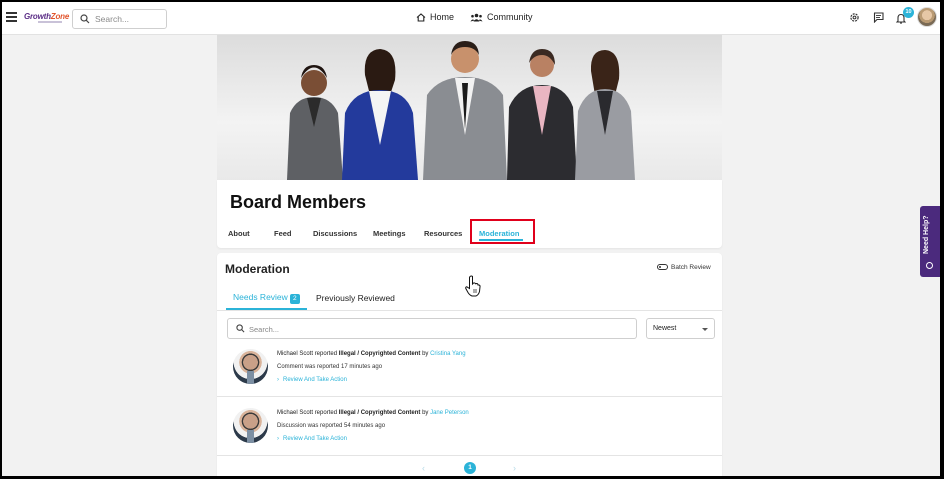 This screenshot has width=944, height=479. What do you see at coordinates (11, 17) in the screenshot?
I see `menu-icon` at bounding box center [11, 17].